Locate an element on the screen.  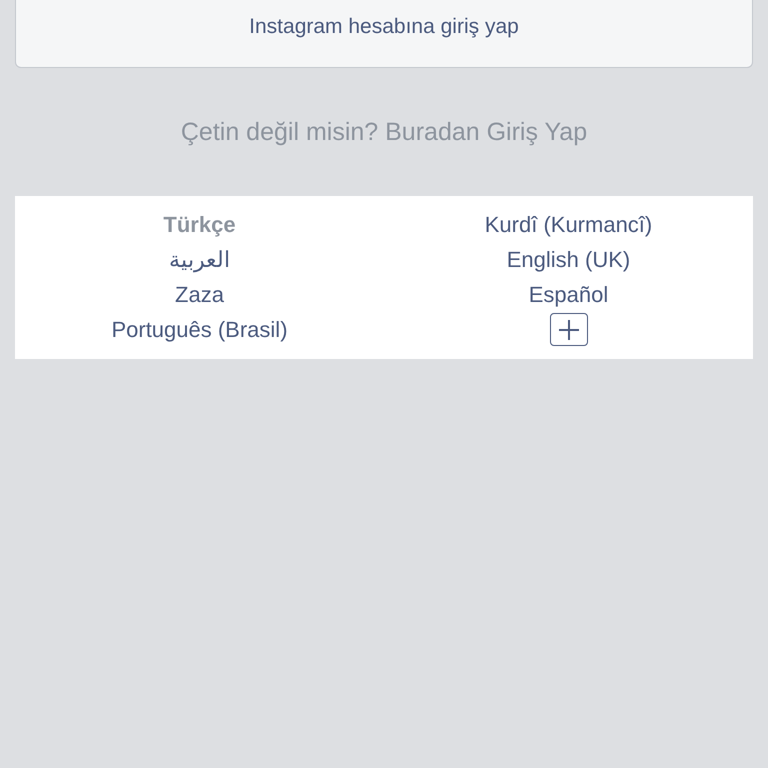
plus-icon is located at coordinates (569, 329).